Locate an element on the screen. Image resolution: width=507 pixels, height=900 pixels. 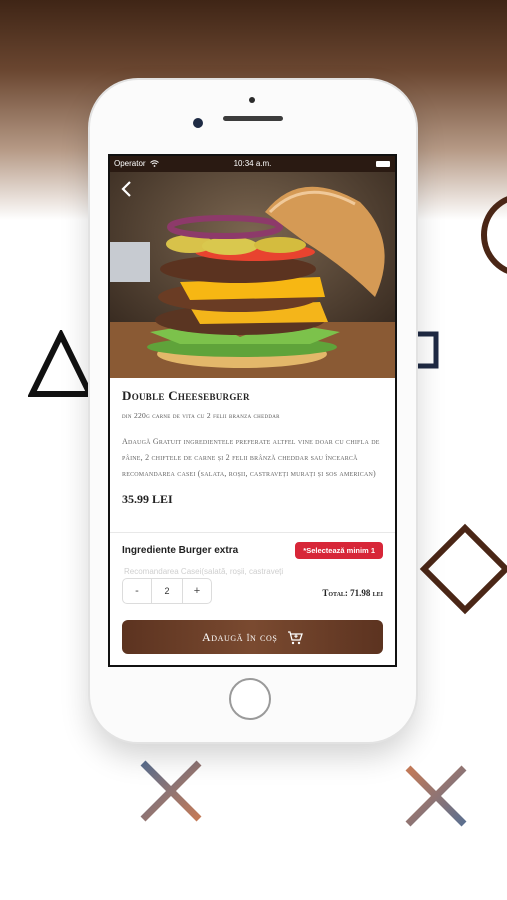
cart-add-icon is located at coordinates (295, 638).